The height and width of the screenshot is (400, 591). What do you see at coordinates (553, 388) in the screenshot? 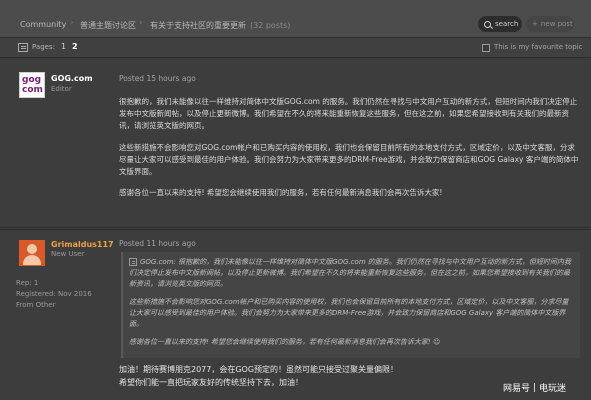
I see `watermark-channel: 电玩迷` at bounding box center [553, 388].